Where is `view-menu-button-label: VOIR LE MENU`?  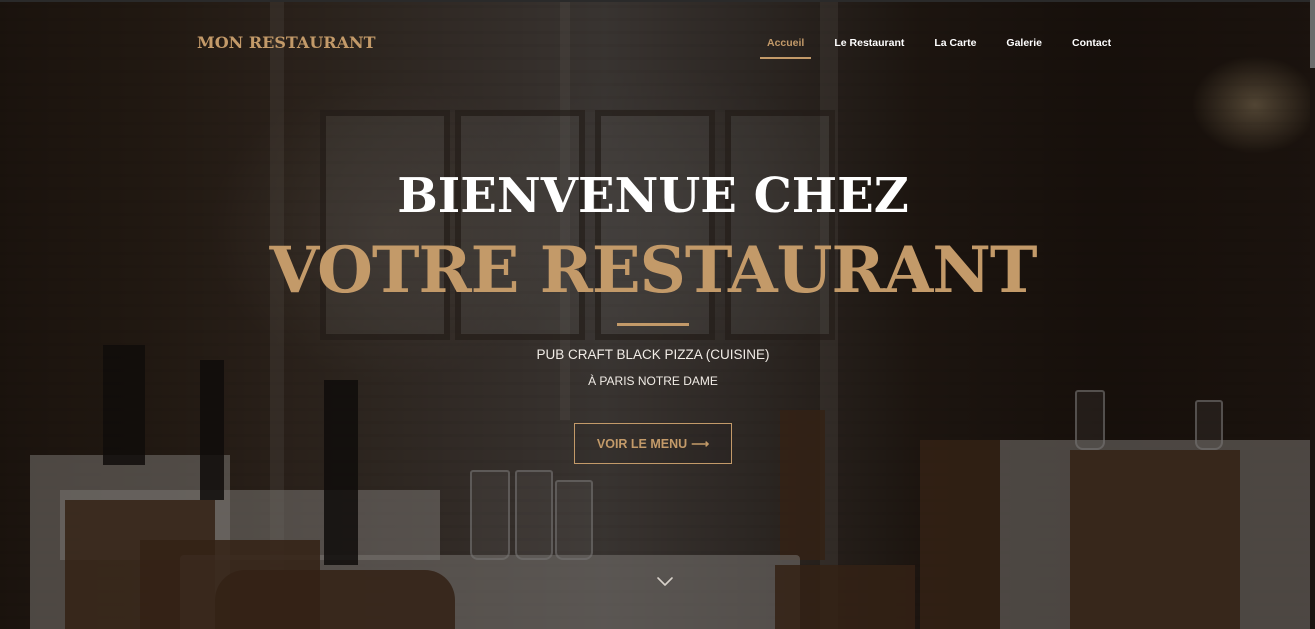
view-menu-button-label: VOIR LE MENU is located at coordinates (642, 443).